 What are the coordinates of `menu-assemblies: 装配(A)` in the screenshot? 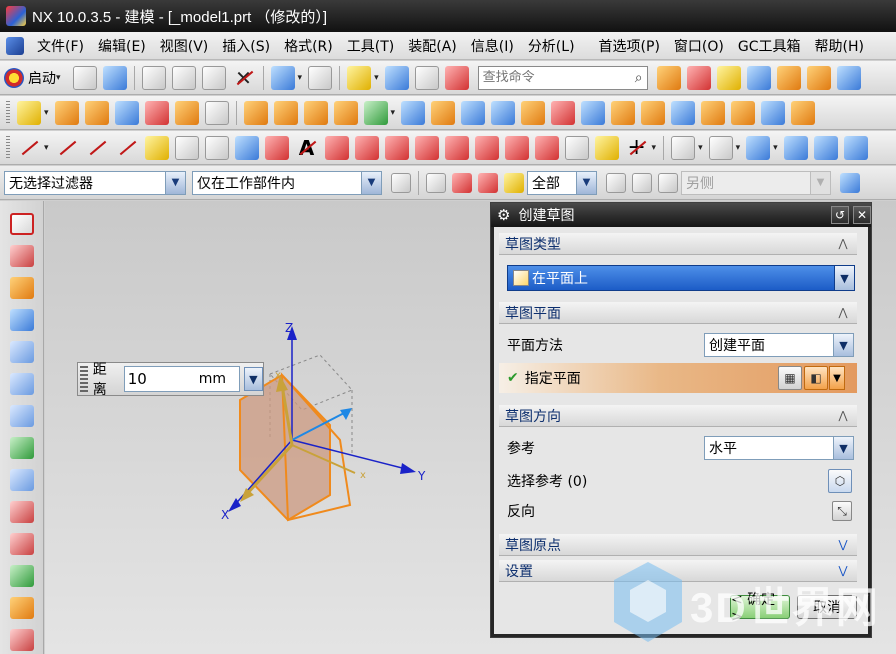 It's located at (432, 46).